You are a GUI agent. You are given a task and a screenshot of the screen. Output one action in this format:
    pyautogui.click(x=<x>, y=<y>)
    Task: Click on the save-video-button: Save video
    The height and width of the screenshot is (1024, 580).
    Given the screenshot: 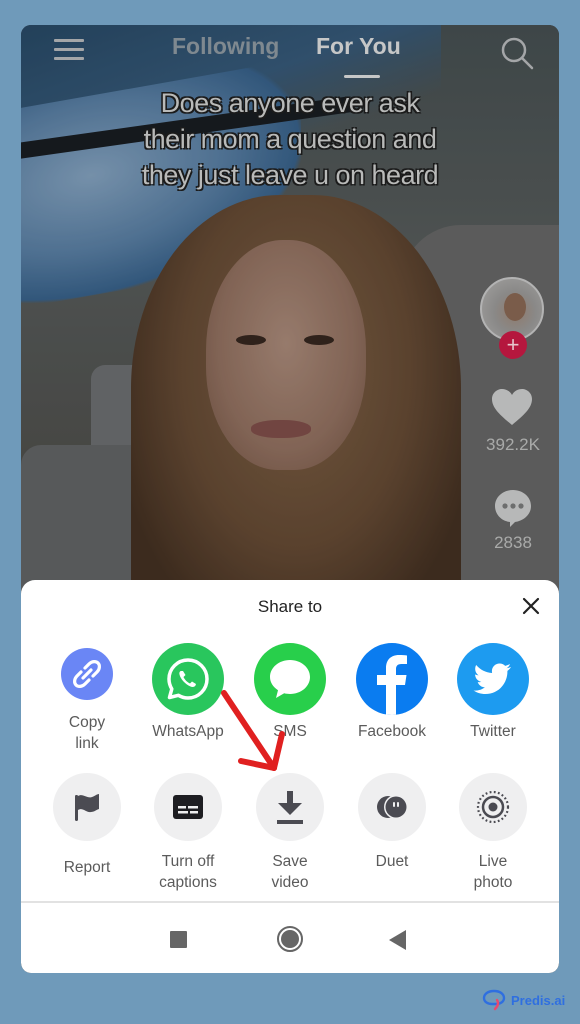 What is the action you would take?
    pyautogui.click(x=290, y=833)
    